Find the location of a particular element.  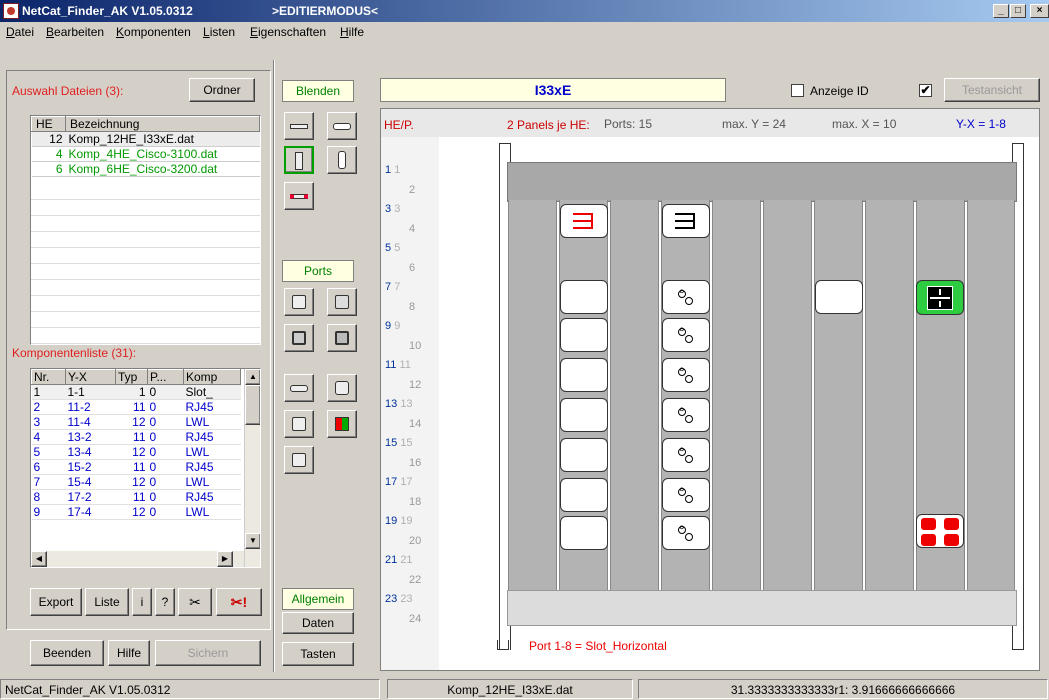

cut-all-button: ✂! is located at coordinates (239, 602).